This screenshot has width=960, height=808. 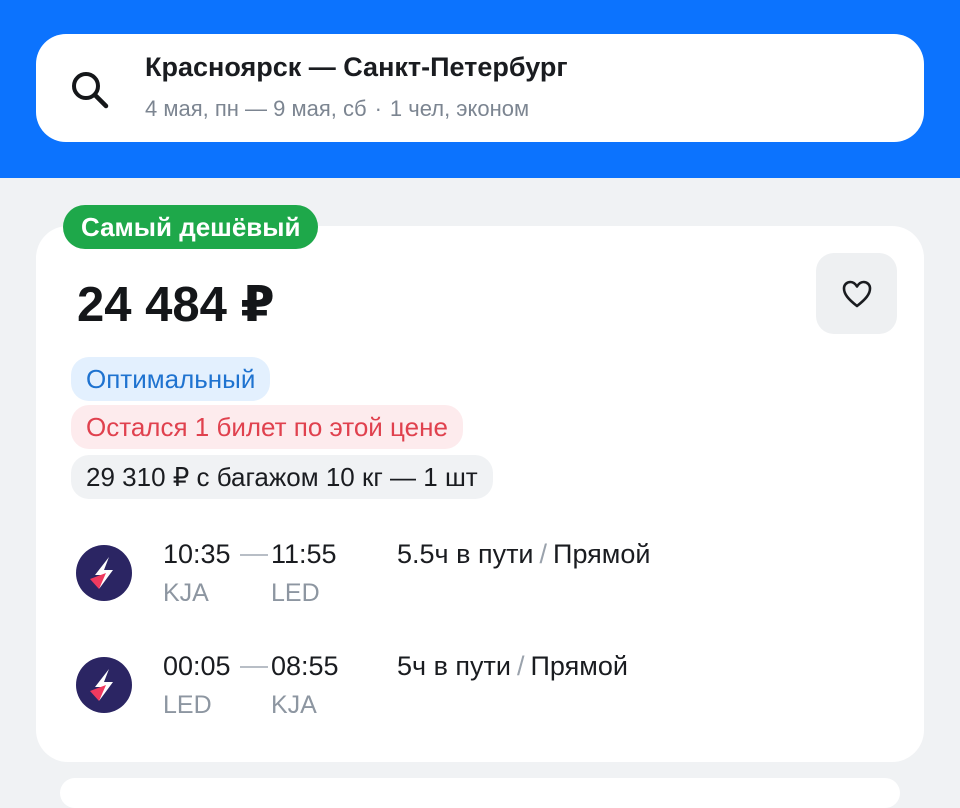 I want to click on last-ticket-tag: Остался 1 билет по этой цене, so click(x=267, y=427).